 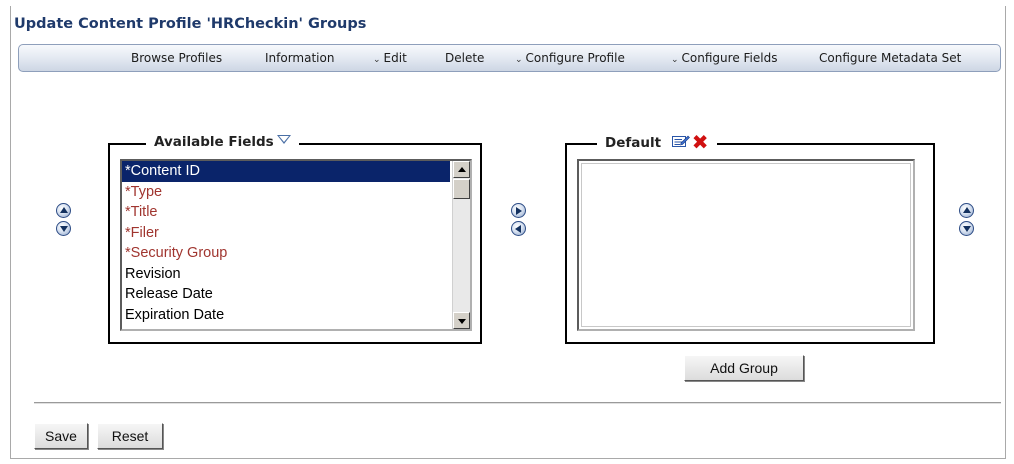 I want to click on arrow-up-icon, so click(x=462, y=169).